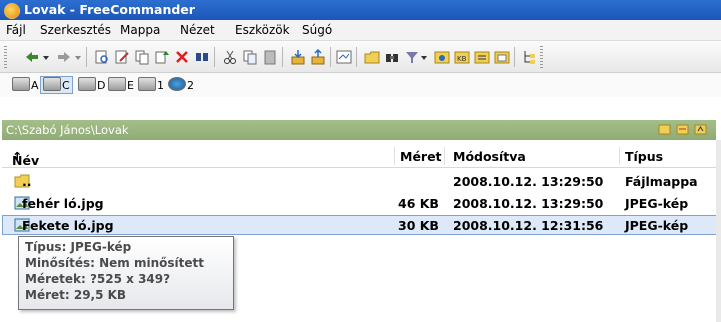 This screenshot has height=322, width=721. I want to click on tooltip-dimensions: Méretek: ?525 x 349?, so click(98, 279).